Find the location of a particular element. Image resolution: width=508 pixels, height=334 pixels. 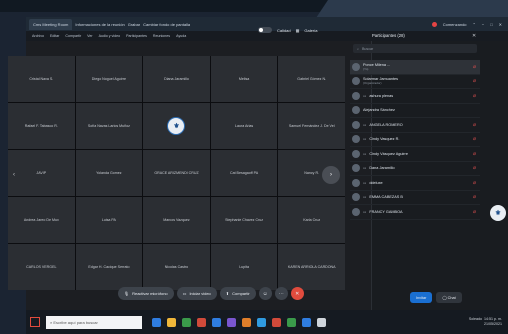

leave-icon: ✕ is located at coordinates (297, 293).